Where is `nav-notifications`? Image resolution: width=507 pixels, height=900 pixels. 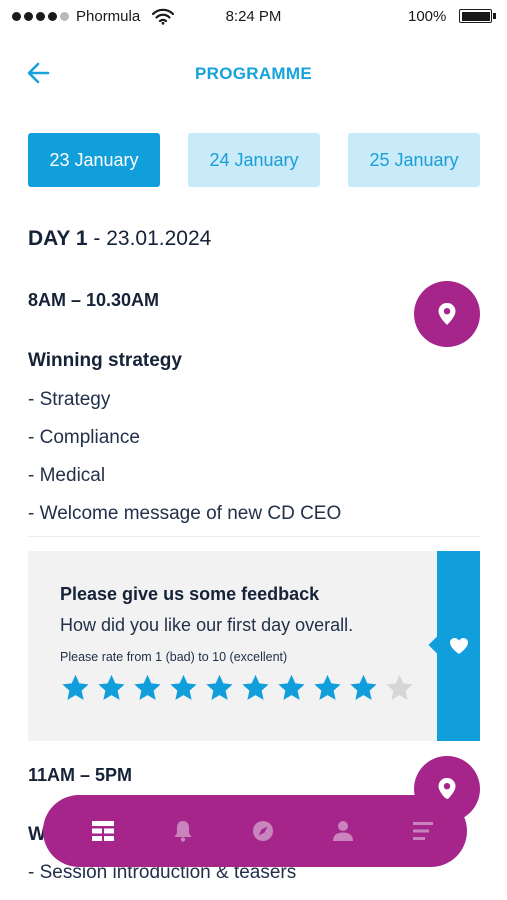
nav-notifications is located at coordinates (183, 831).